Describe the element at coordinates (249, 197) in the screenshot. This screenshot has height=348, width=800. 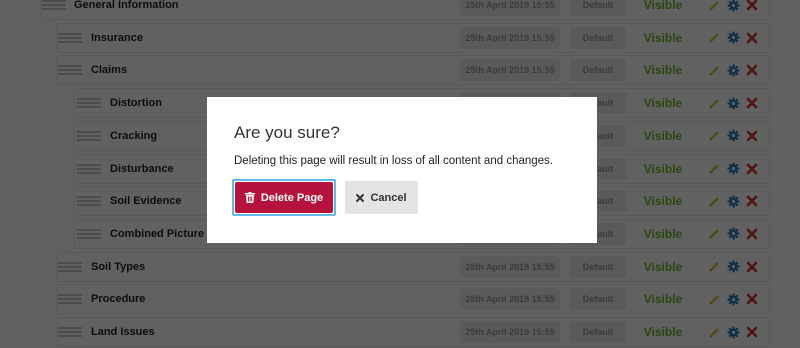
I see `trash-icon` at that location.